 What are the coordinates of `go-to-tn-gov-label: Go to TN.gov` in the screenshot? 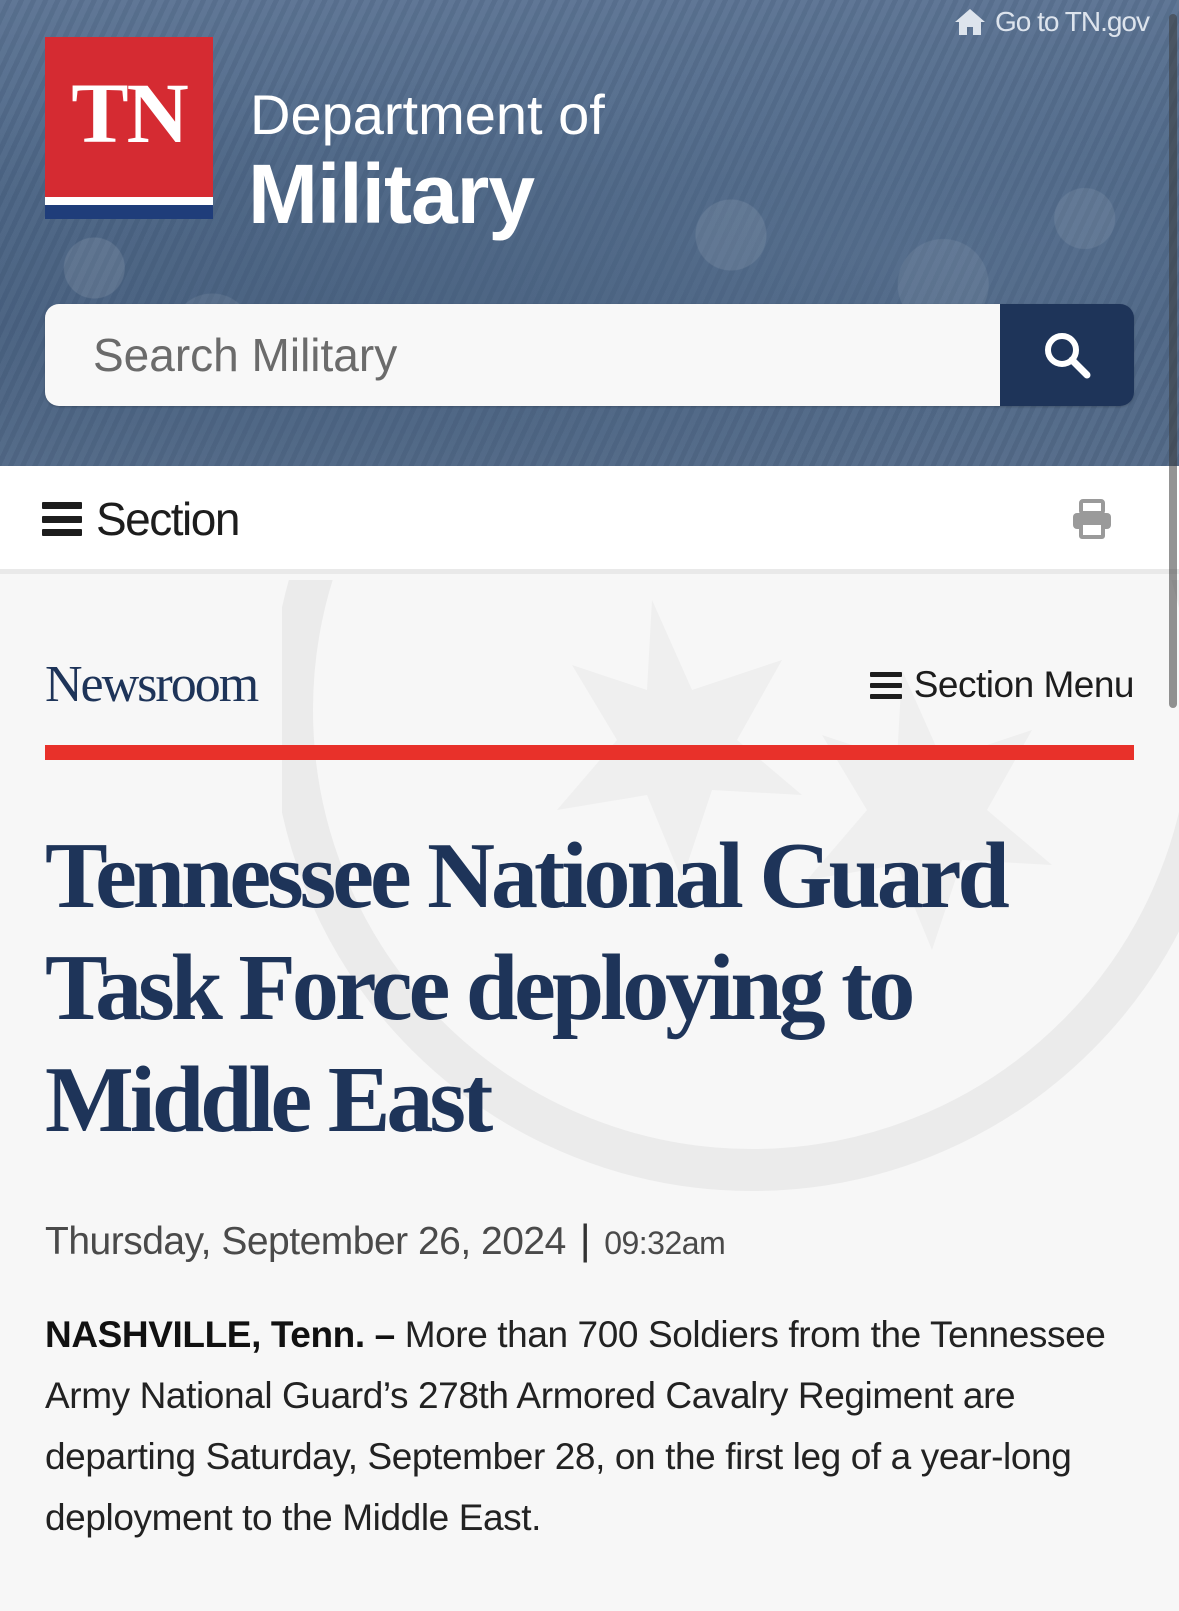 It's located at (1072, 21).